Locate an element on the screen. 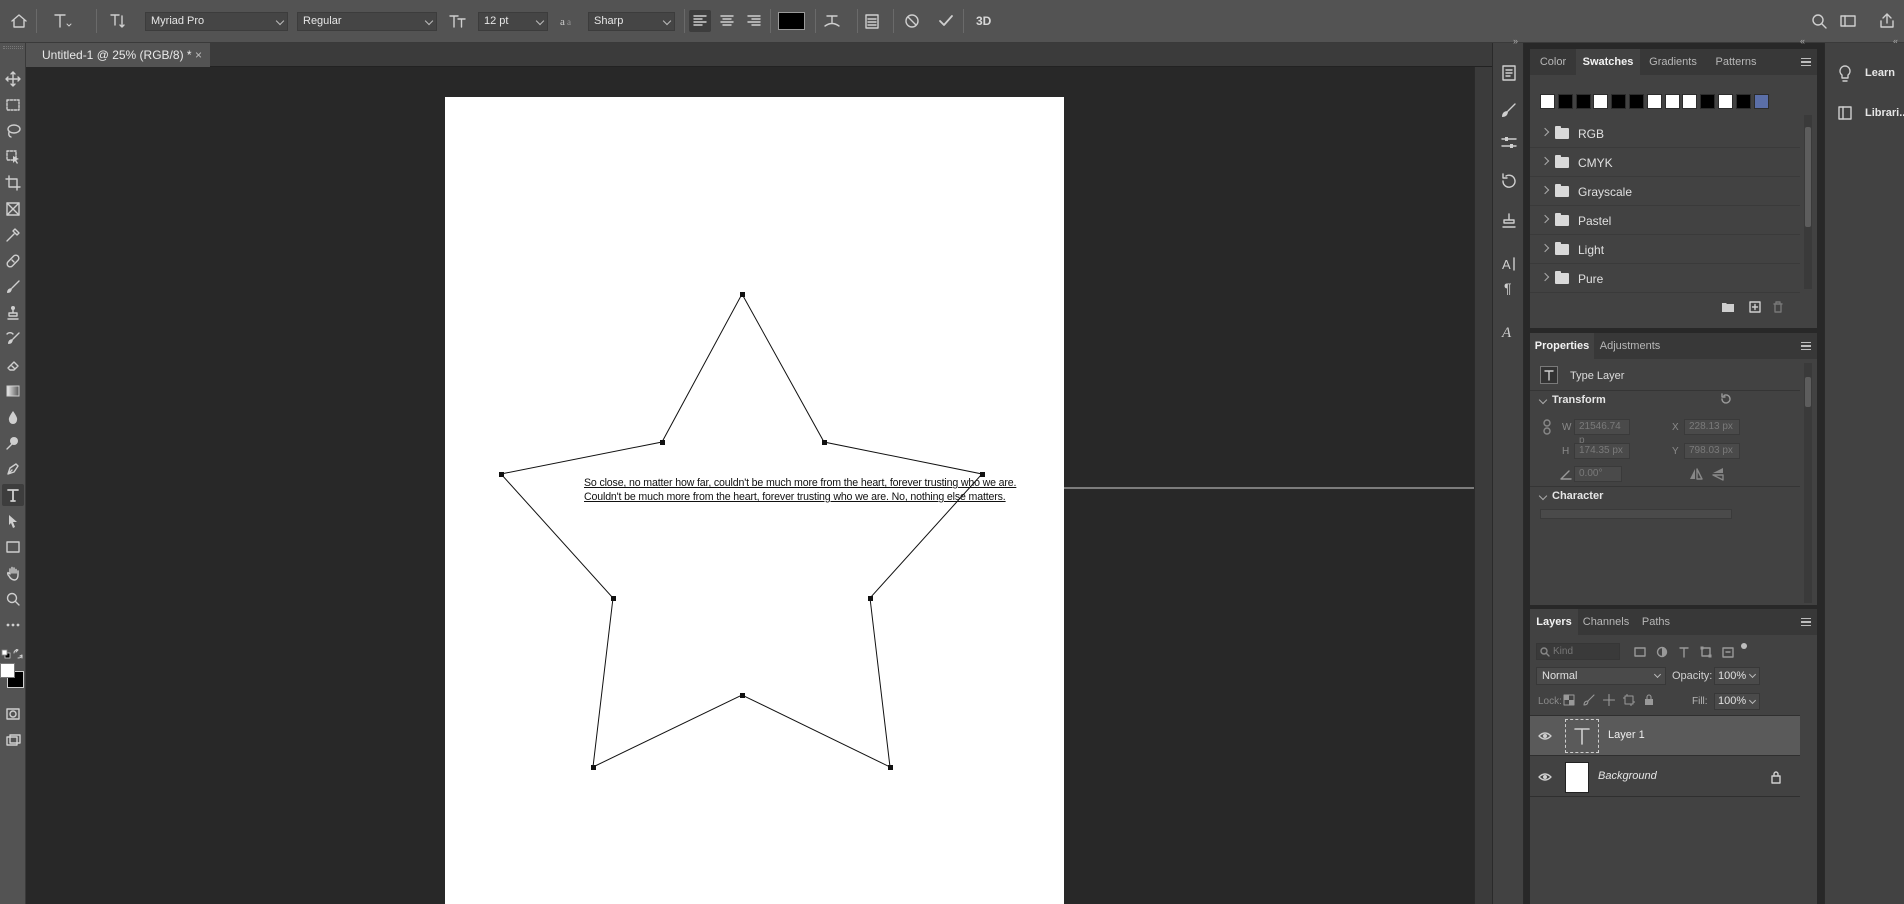 This screenshot has height=904, width=1904. tab-adjustments: Adjustments is located at coordinates (1630, 346).